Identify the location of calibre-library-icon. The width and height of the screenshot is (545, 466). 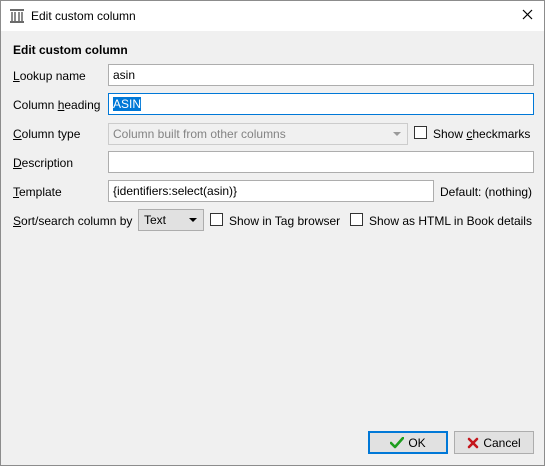
(17, 16).